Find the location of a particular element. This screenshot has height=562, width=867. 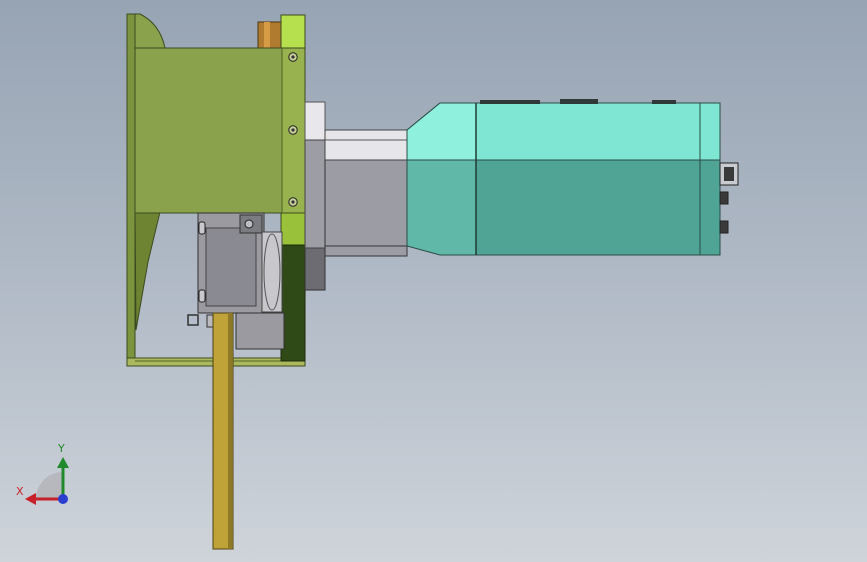

motor-body-top is located at coordinates (598, 131).